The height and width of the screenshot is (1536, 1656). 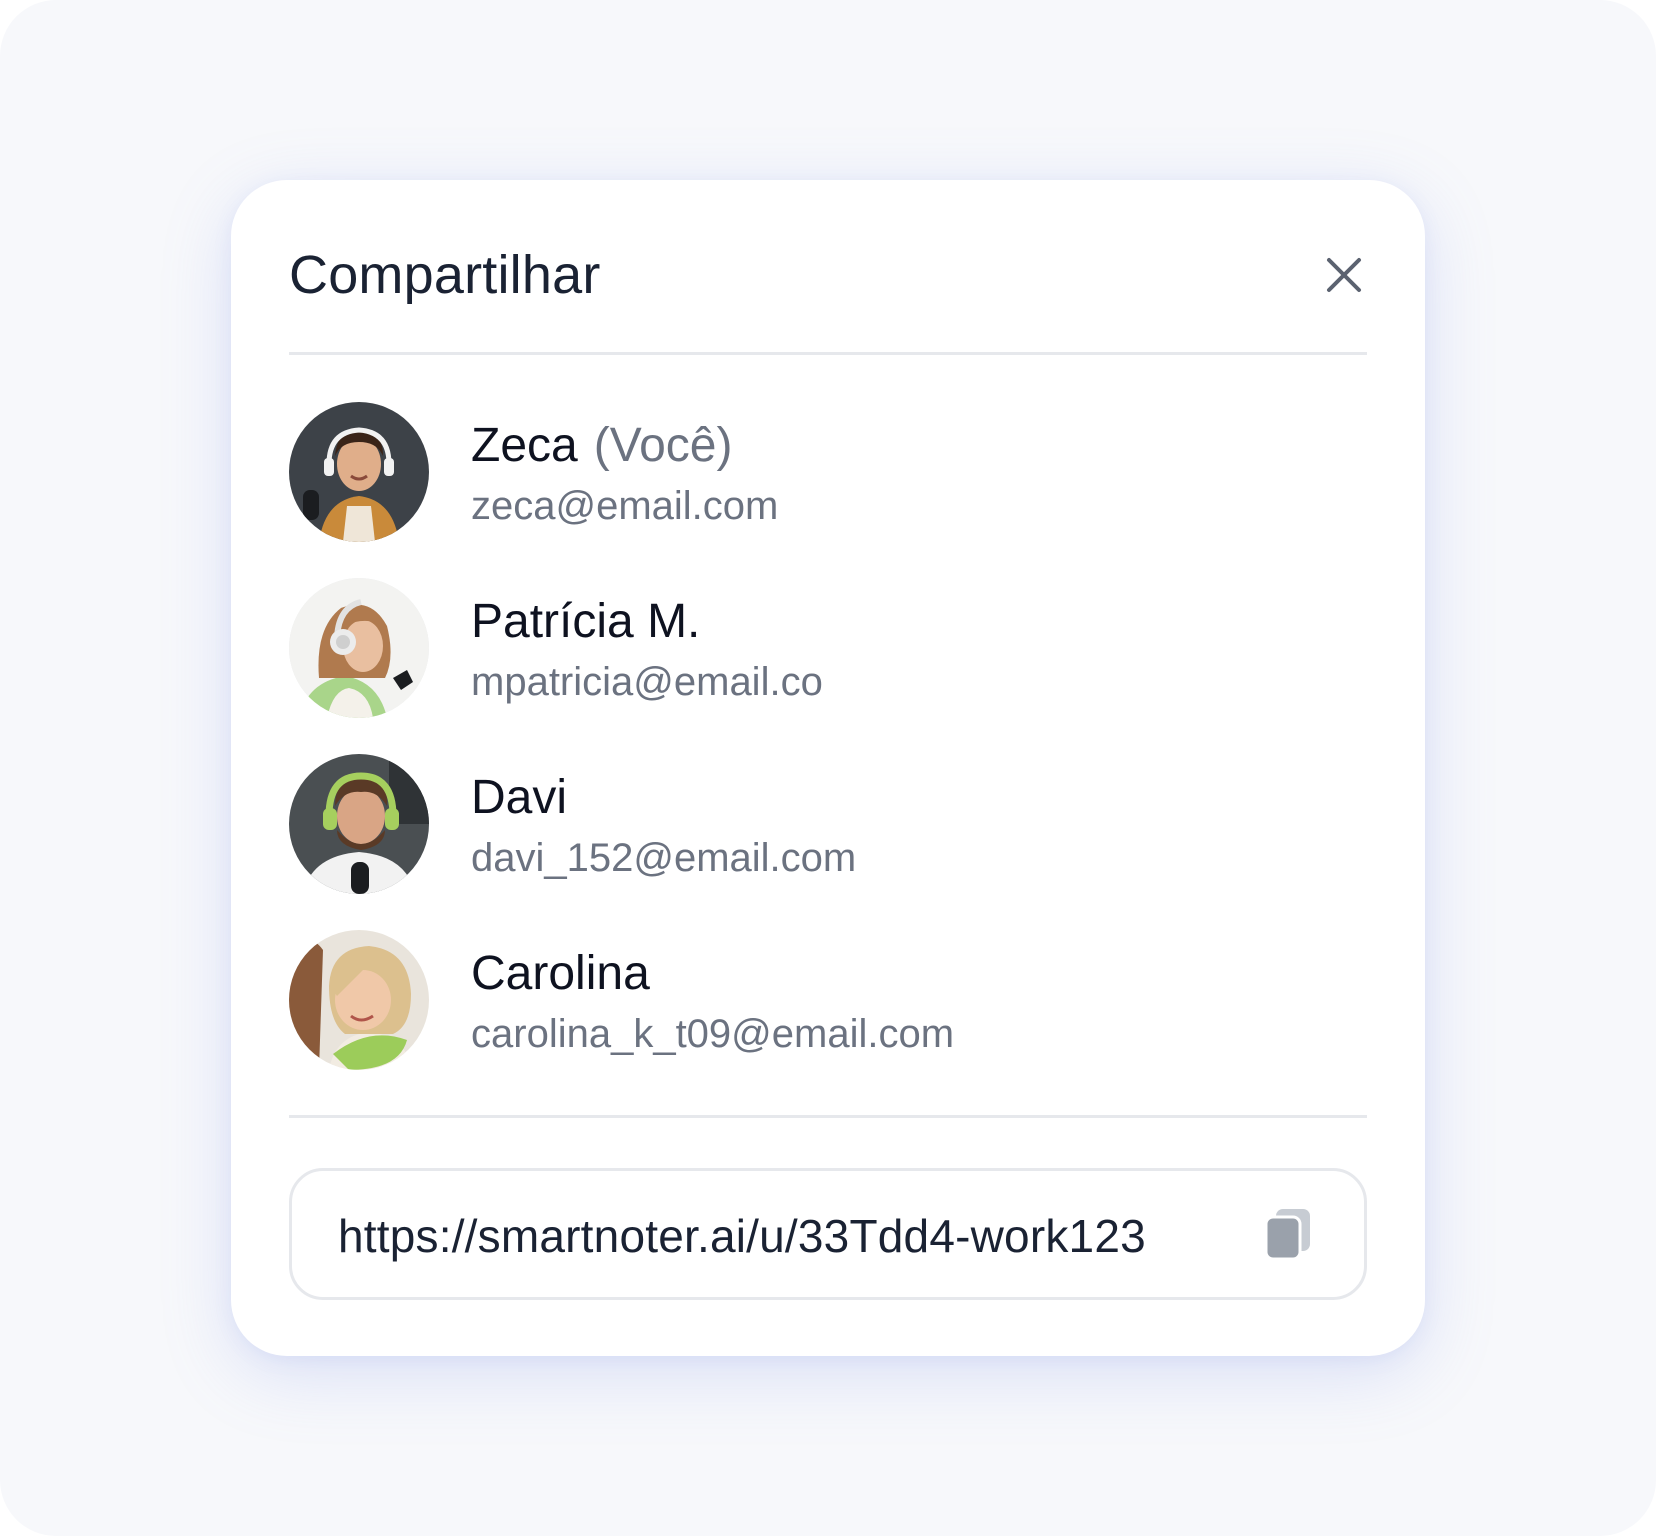 I want to click on copy-icon, so click(x=1287, y=1235).